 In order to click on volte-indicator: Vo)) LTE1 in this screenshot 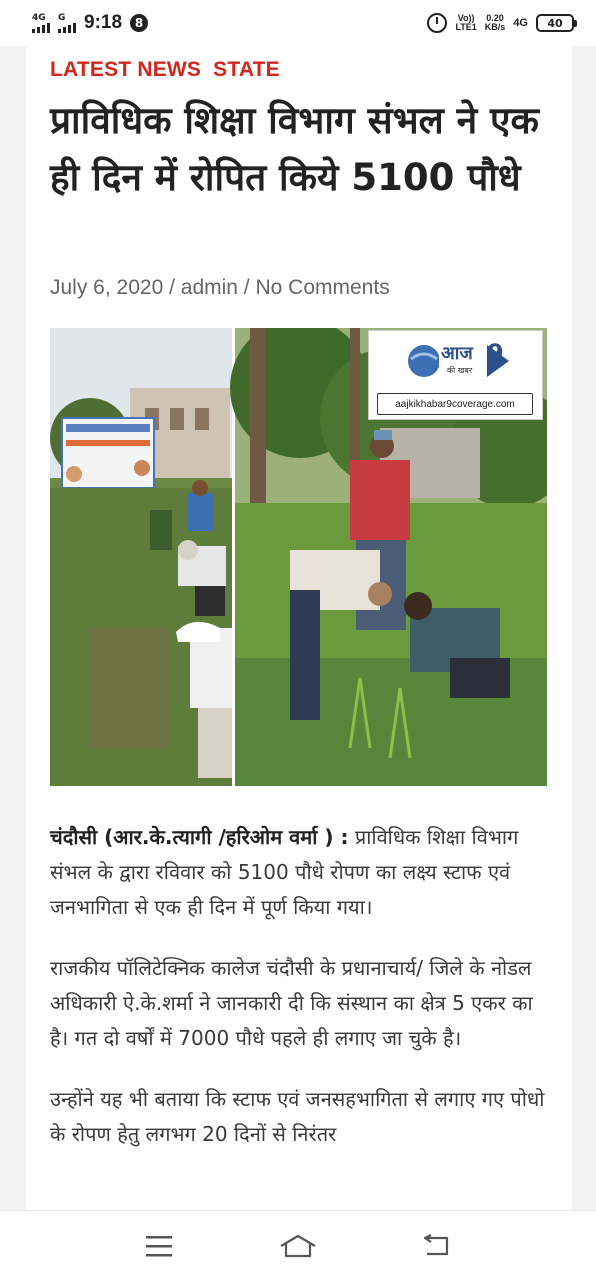, I will do `click(465, 23)`.